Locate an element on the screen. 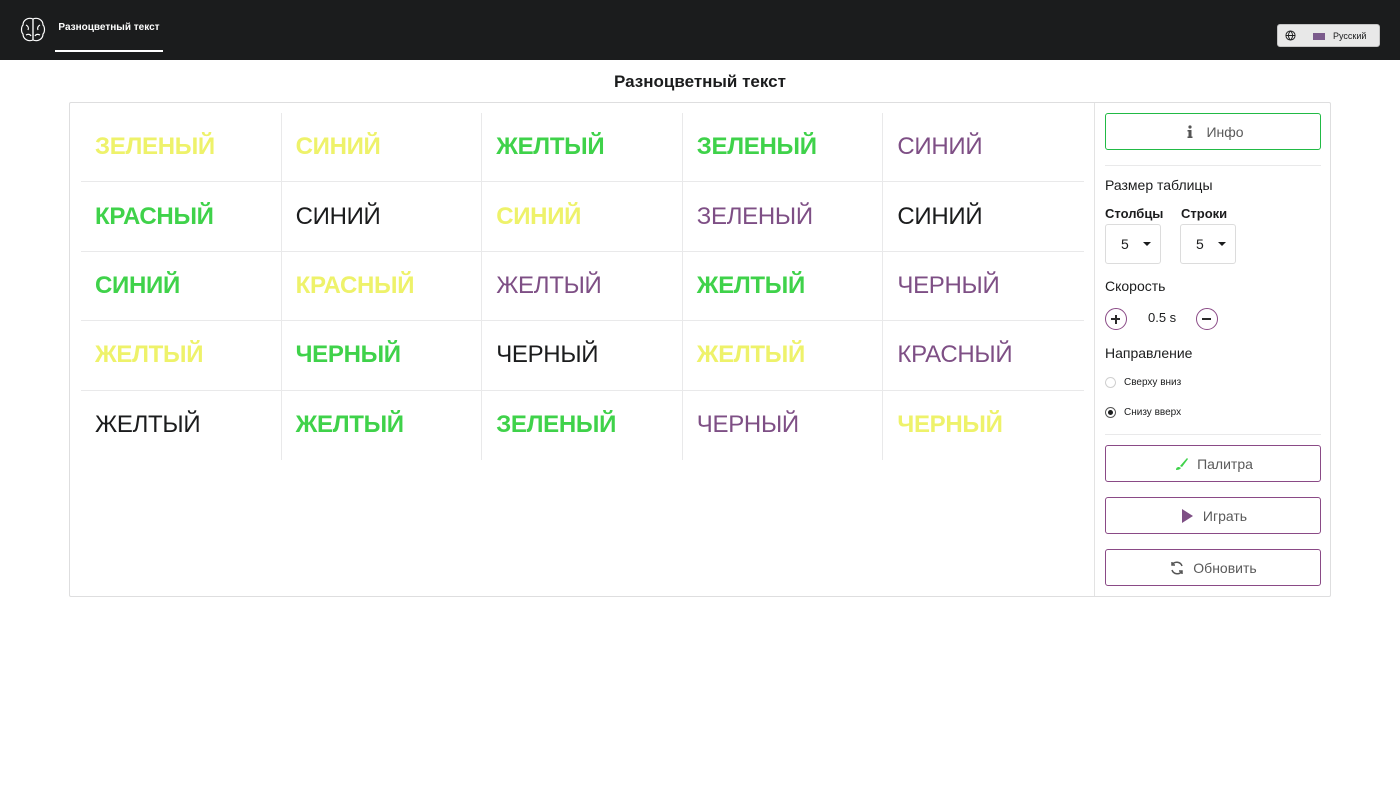 The width and height of the screenshot is (1400, 788). columns-select: 5 is located at coordinates (1133, 244).